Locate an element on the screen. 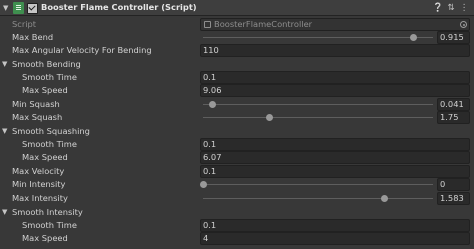 This screenshot has height=249, width=474. max-bend-label: Max Bend is located at coordinates (33, 37).